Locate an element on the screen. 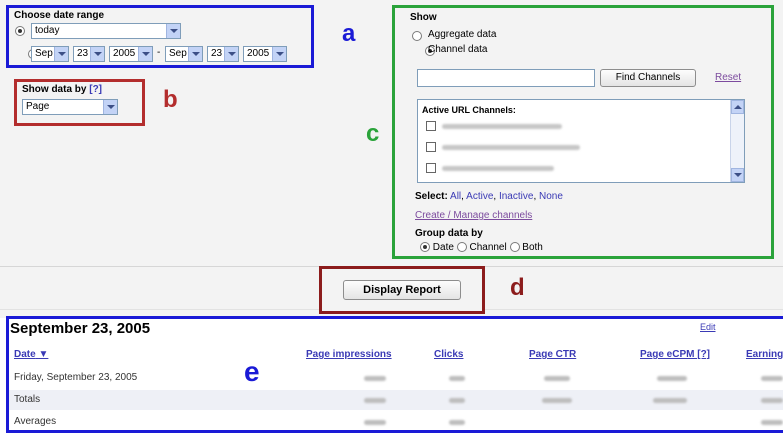  row-averages-label: Averages is located at coordinates (35, 421).